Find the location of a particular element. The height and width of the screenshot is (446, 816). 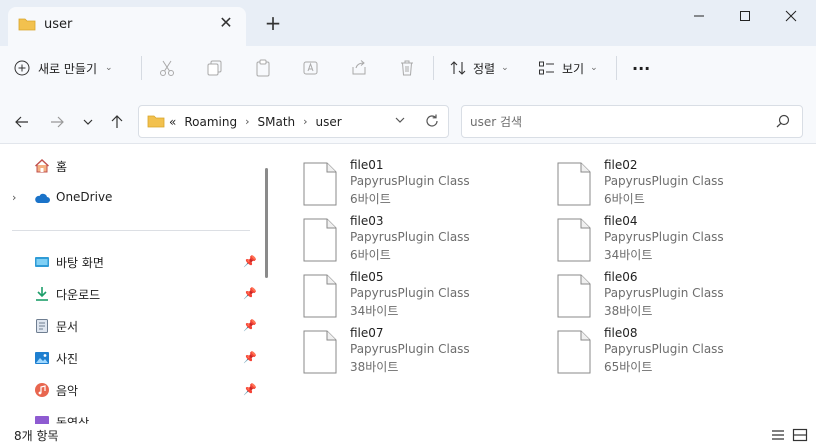

file-name: file08 is located at coordinates (621, 333).